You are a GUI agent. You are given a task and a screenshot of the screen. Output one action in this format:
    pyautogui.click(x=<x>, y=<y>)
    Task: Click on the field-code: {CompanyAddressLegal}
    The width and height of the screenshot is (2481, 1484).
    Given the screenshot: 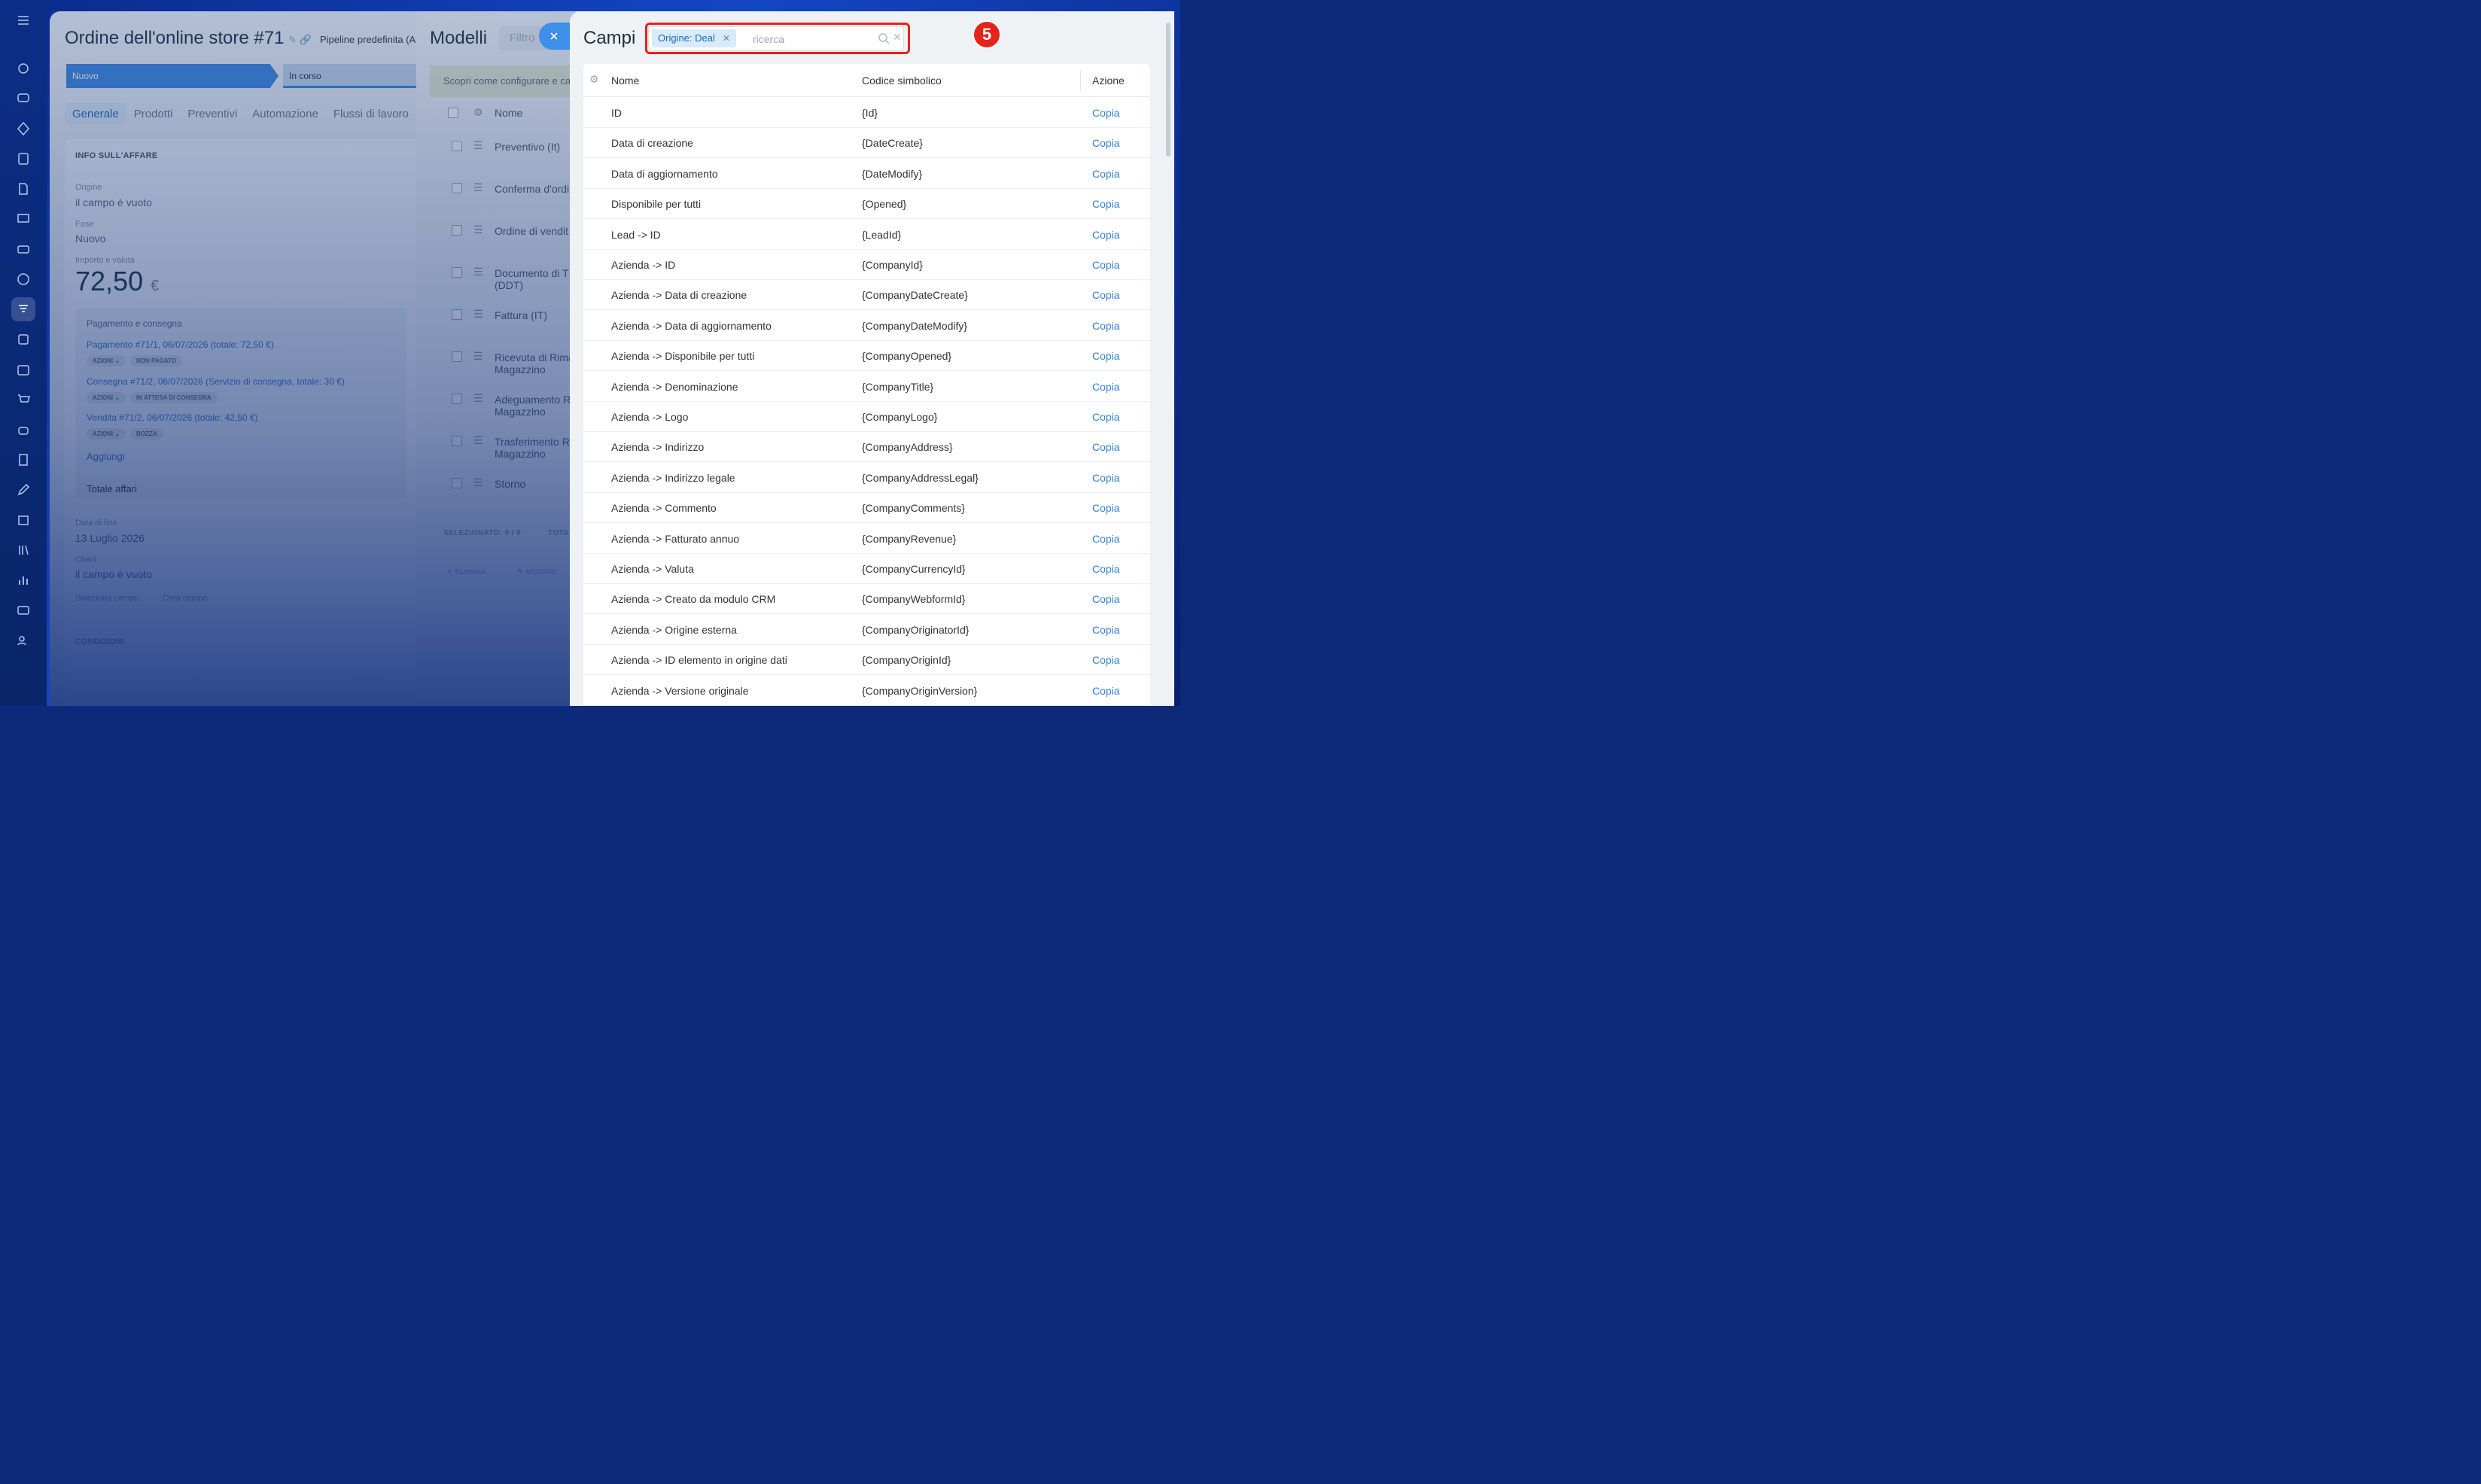 What is the action you would take?
    pyautogui.click(x=920, y=477)
    